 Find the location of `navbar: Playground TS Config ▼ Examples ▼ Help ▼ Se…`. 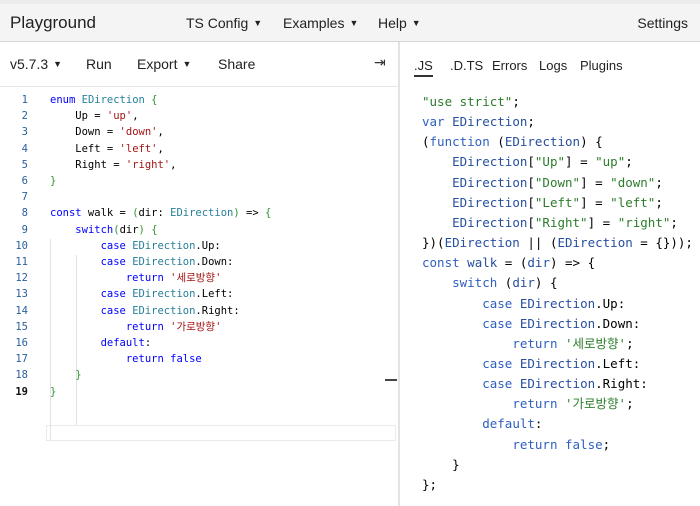

navbar: Playground TS Config ▼ Examples ▼ Help ▼ Se… is located at coordinates (350, 23).